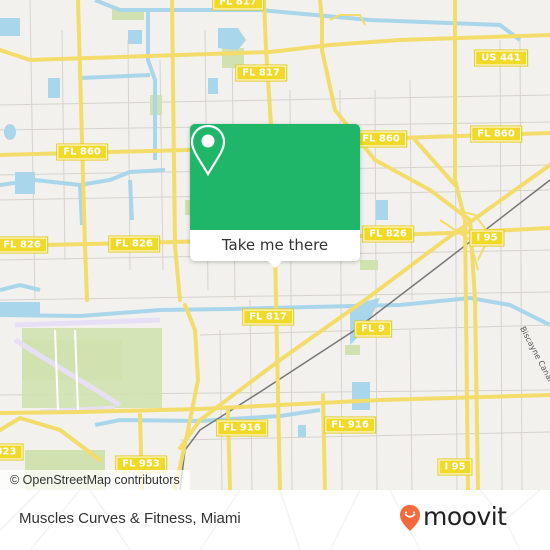  What do you see at coordinates (87, 366) in the screenshot?
I see `airport` at bounding box center [87, 366].